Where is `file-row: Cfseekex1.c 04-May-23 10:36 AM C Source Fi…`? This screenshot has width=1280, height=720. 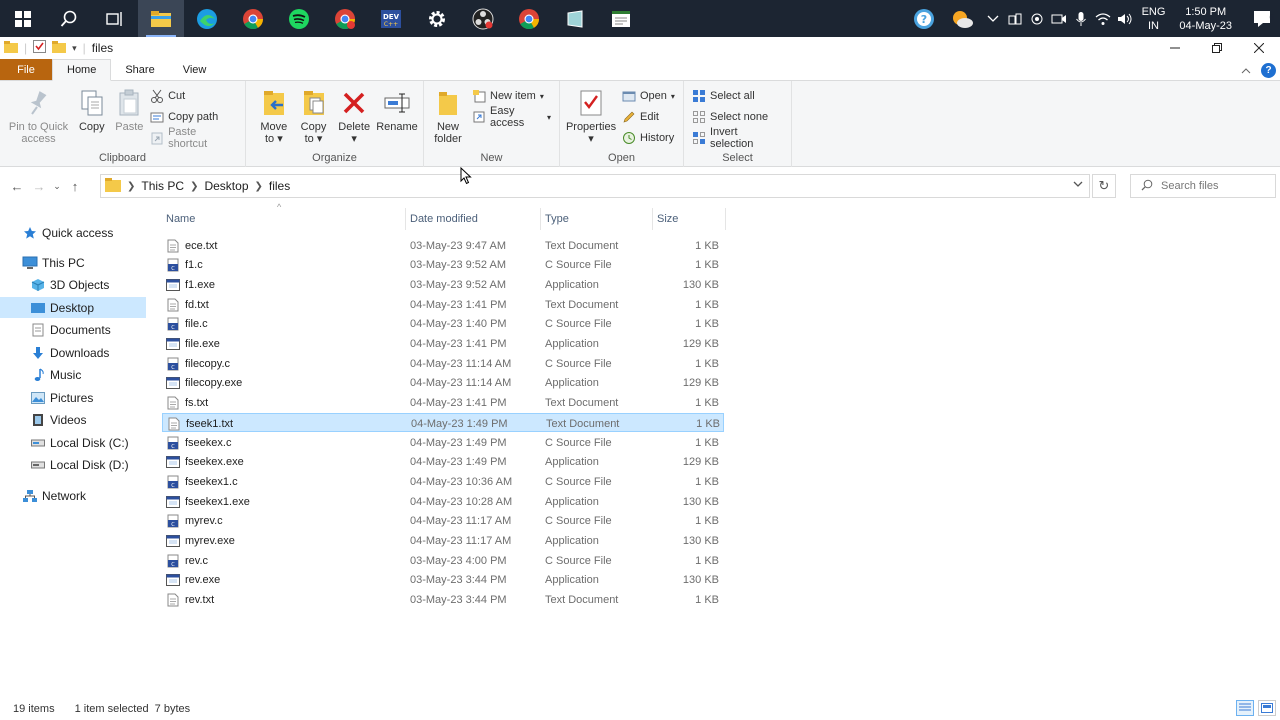 file-row: Cfseekex1.c 04-May-23 10:36 AM C Source Fi… is located at coordinates (443, 481).